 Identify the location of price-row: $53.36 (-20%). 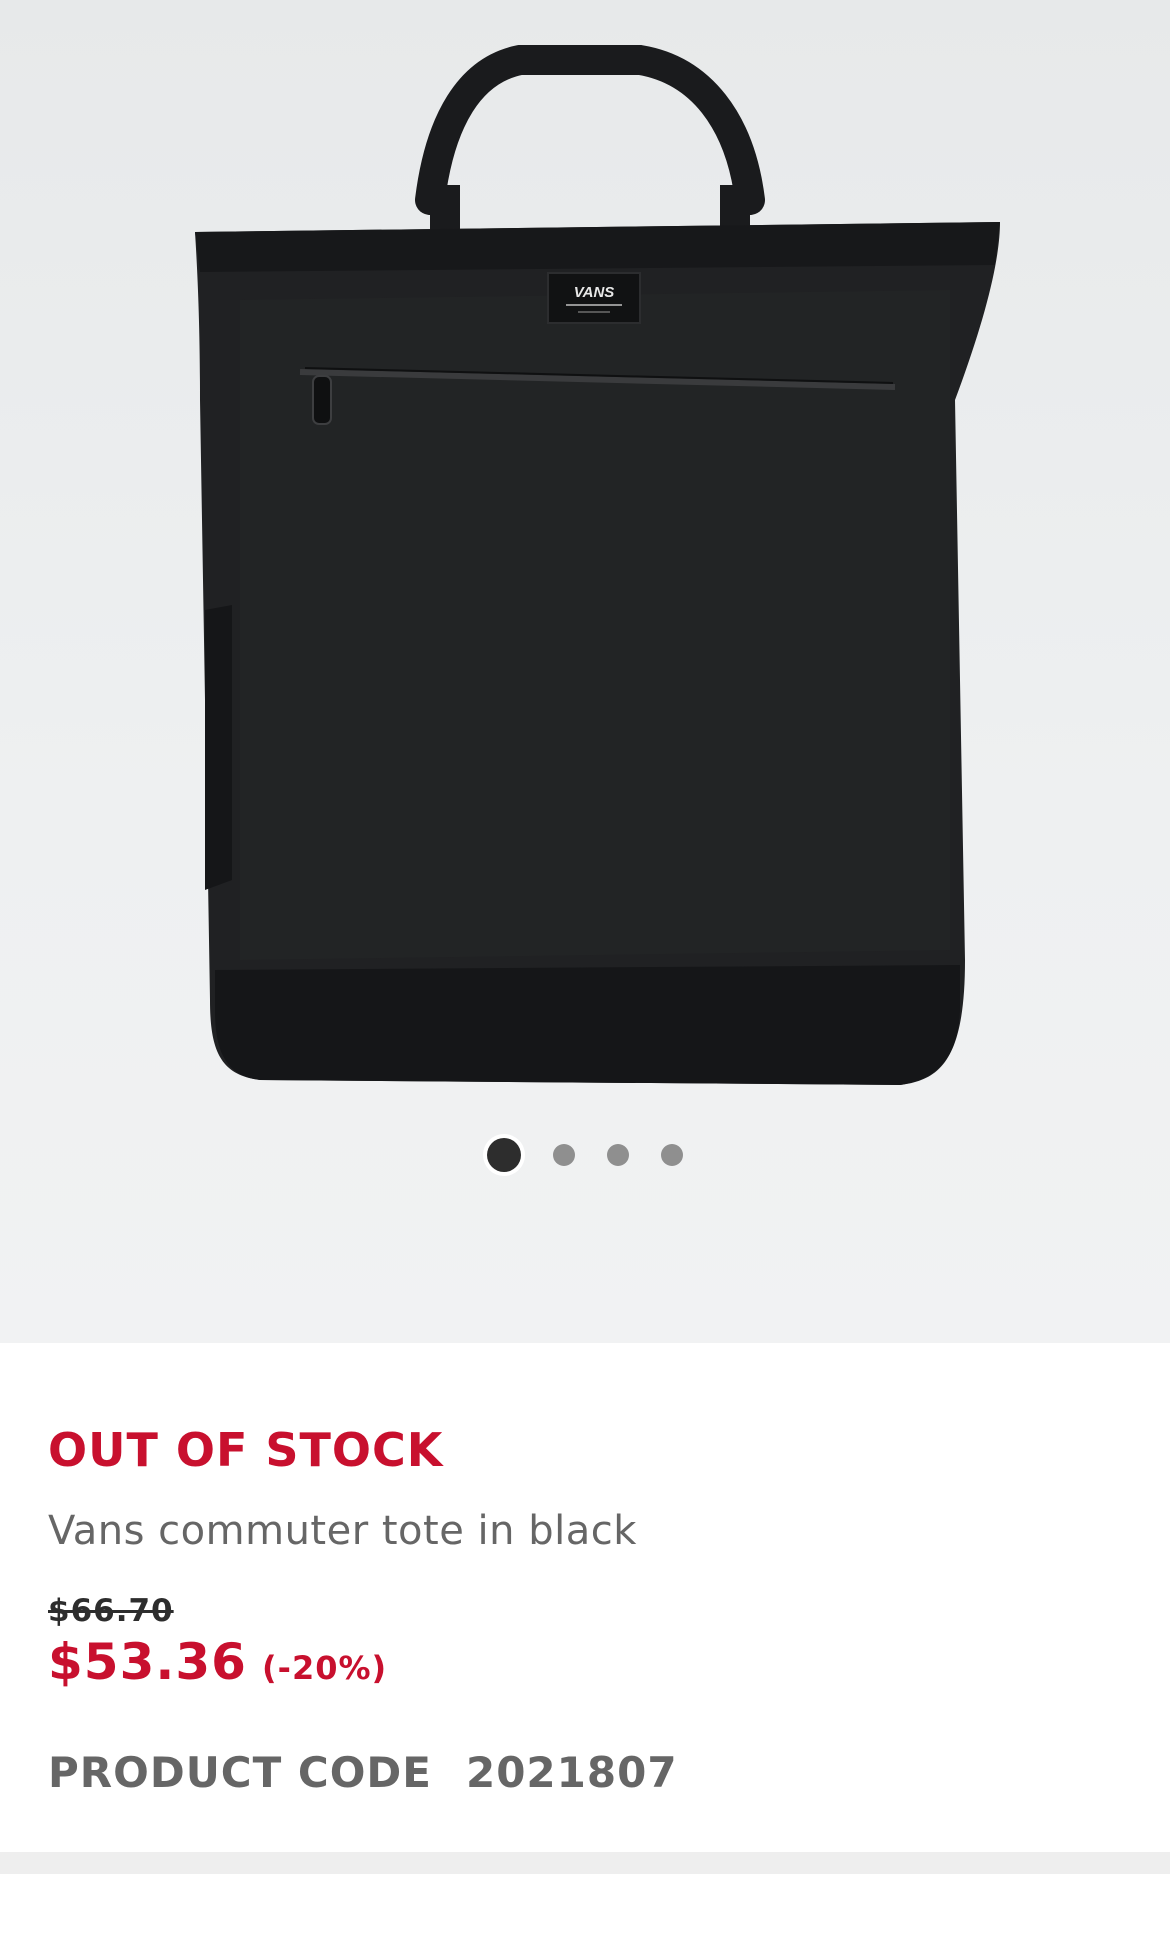
(217, 1662).